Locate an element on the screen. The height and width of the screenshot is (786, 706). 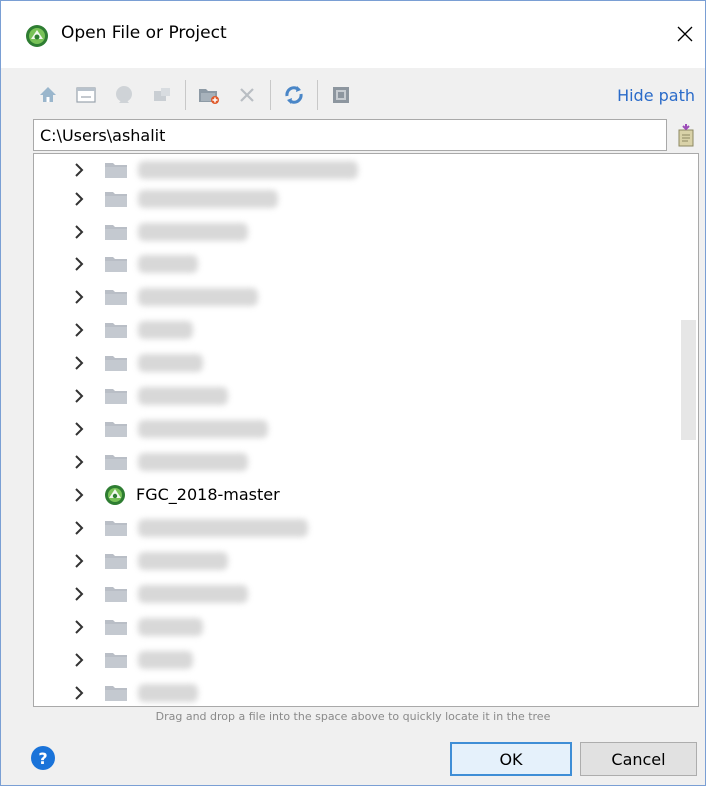
desktop-icon is located at coordinates (86, 95).